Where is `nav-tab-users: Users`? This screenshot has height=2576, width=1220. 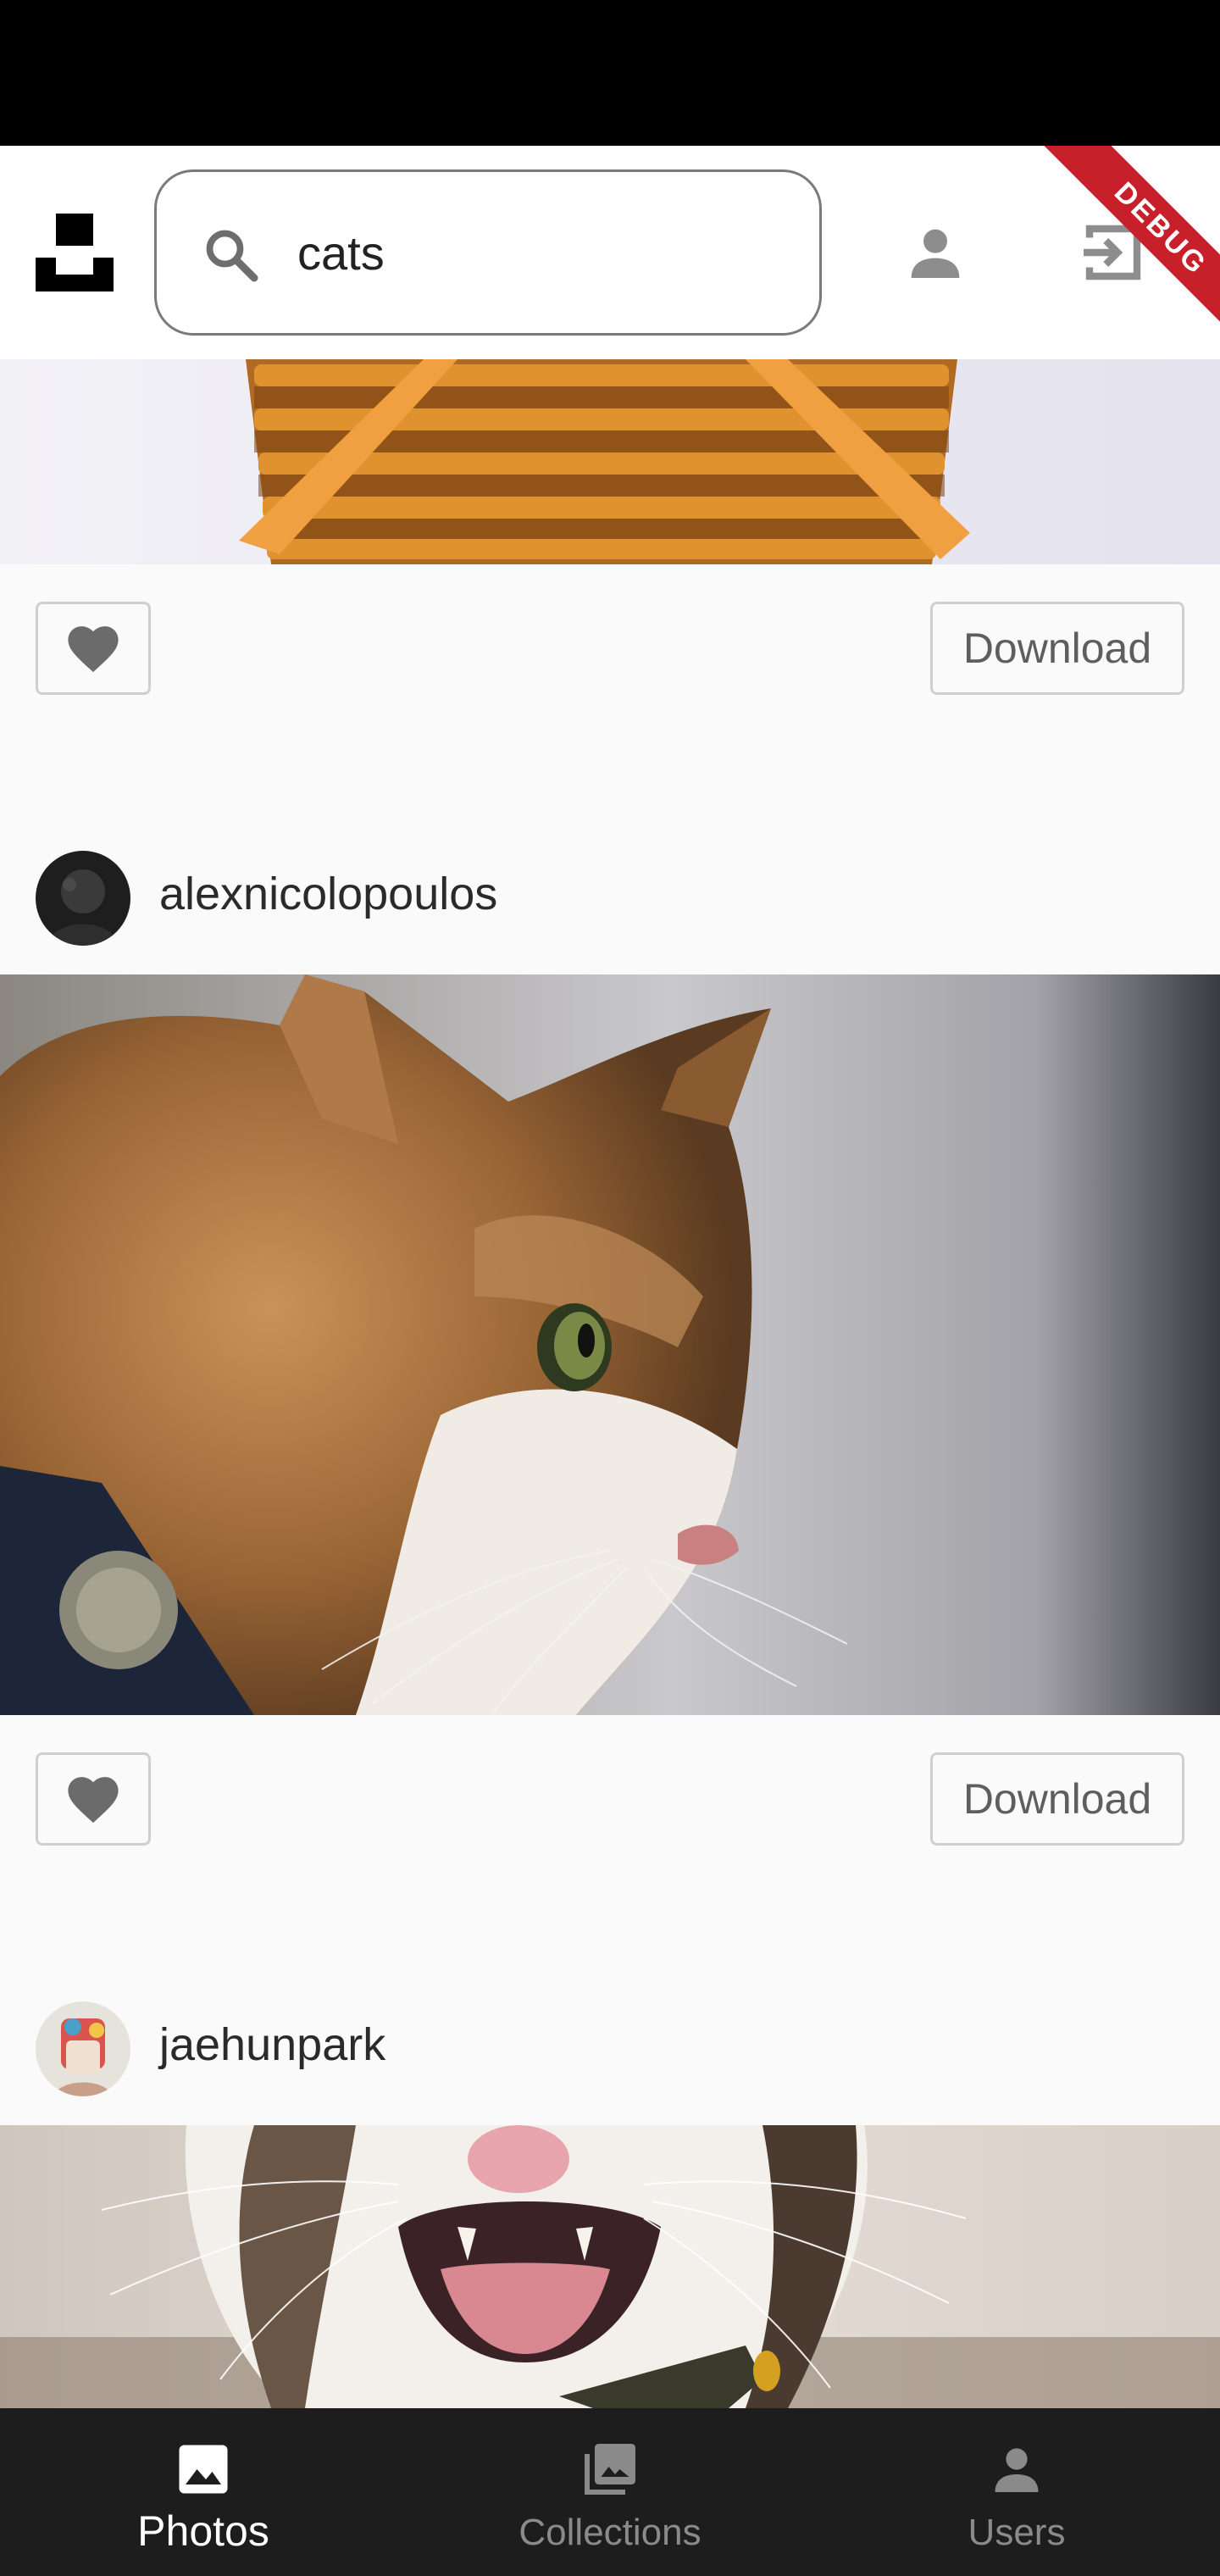
nav-tab-users: Users is located at coordinates (1016, 2492).